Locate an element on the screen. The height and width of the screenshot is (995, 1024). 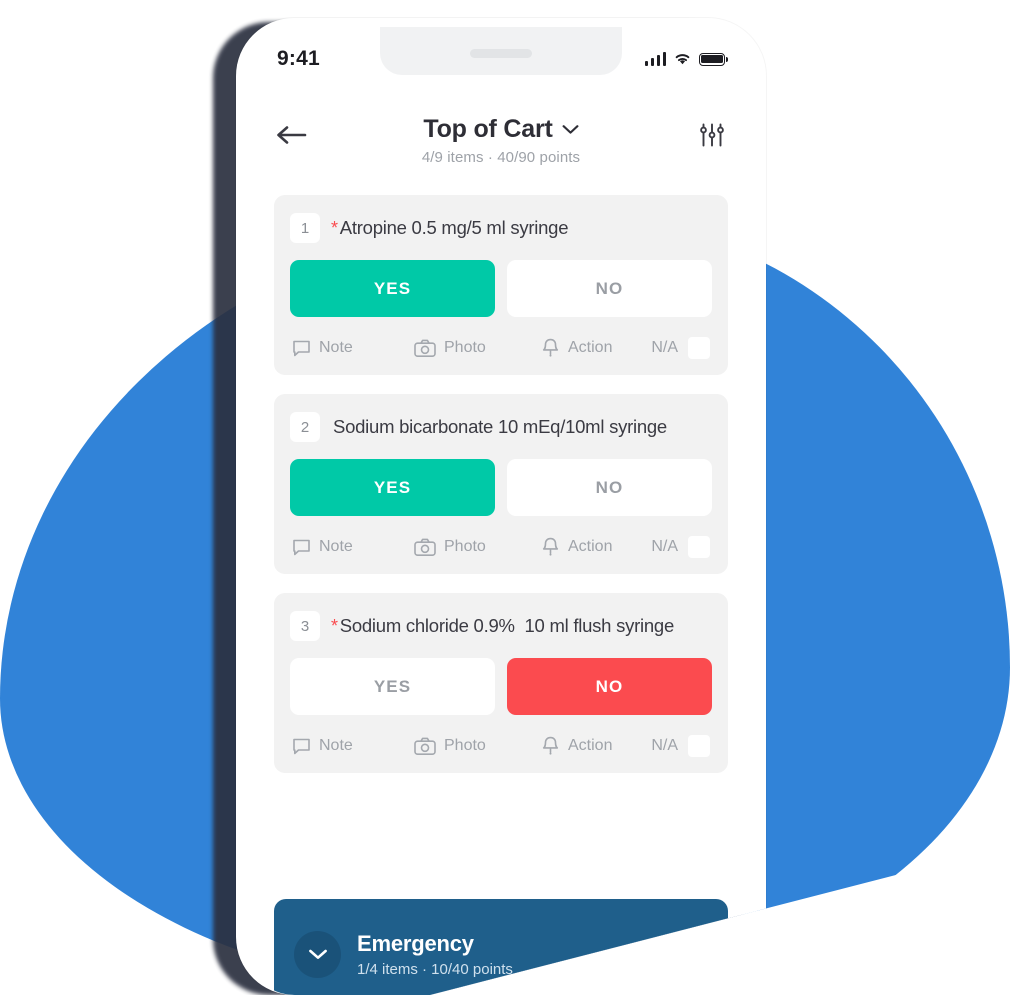
item-number-badge: 2 is located at coordinates (305, 427).